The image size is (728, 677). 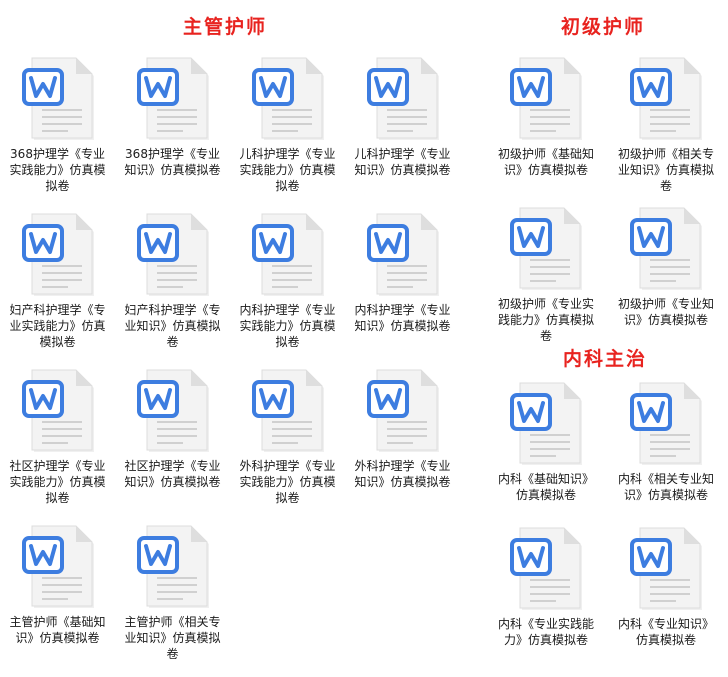 I want to click on section-title-zhuguan: 主管护师, so click(x=225, y=27).